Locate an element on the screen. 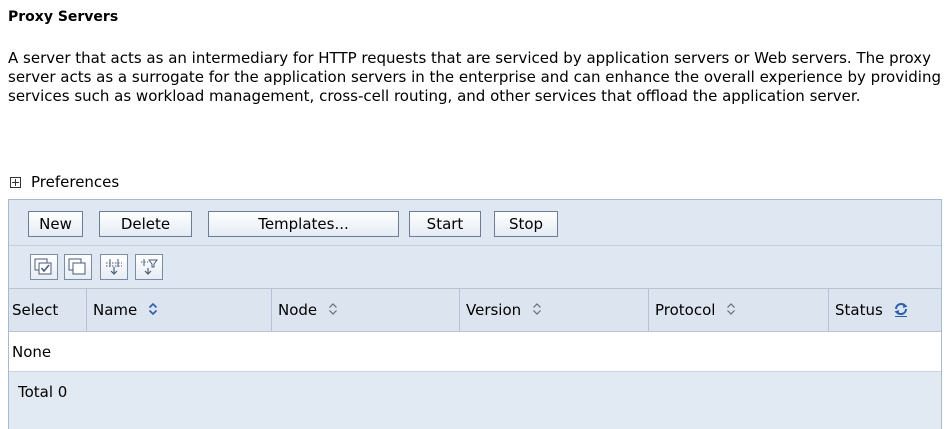  table-header: Select Name Node Version Protocol Status is located at coordinates (475, 310).